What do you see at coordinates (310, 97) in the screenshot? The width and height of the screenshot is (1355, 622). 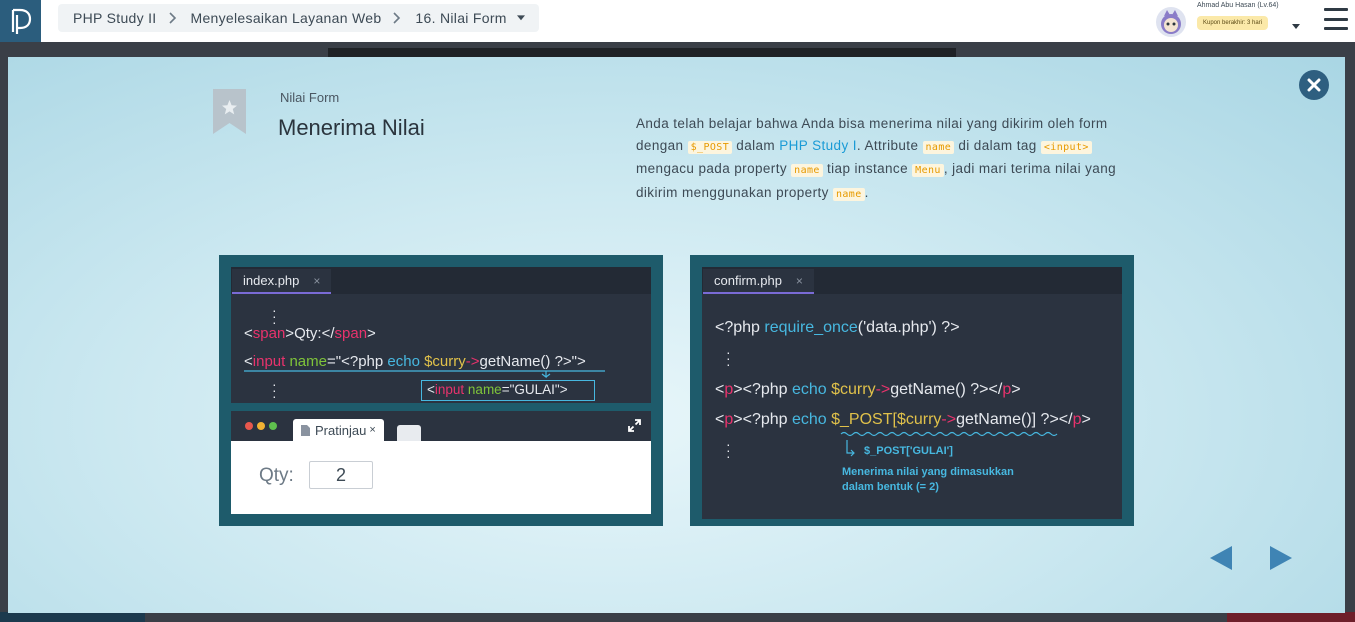 I see `section-label: Nilai Form` at bounding box center [310, 97].